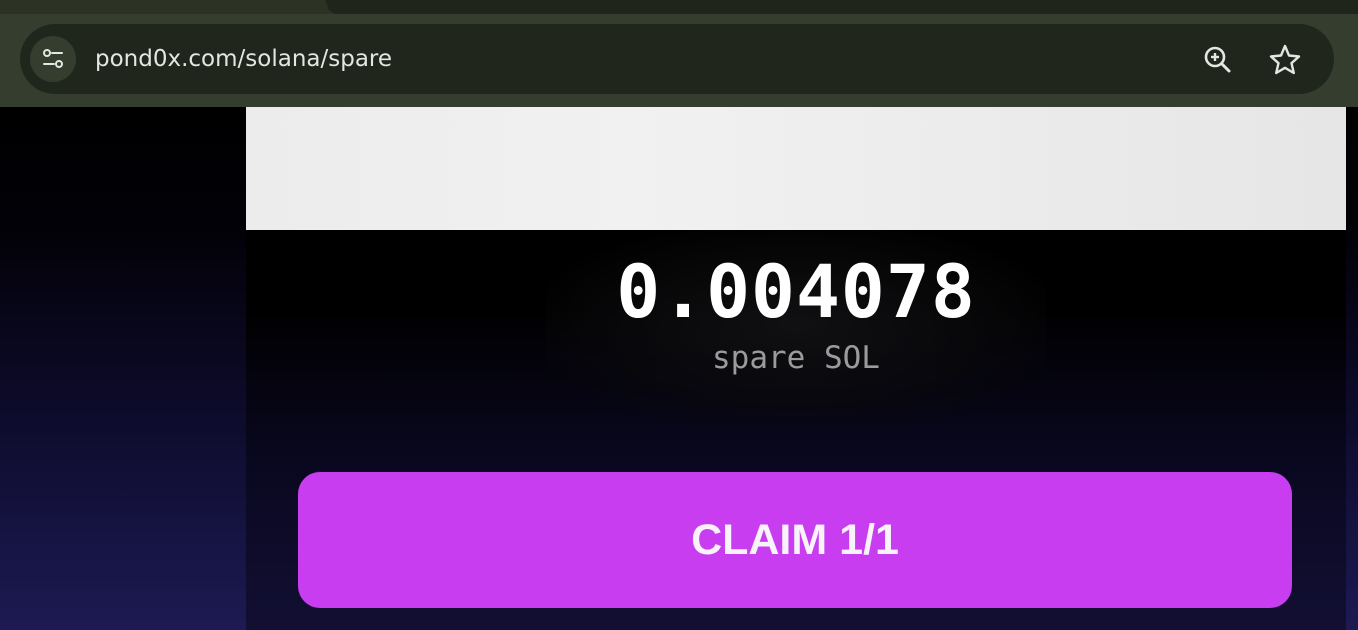 The width and height of the screenshot is (1358, 630). I want to click on star-icon, so click(1285, 59).